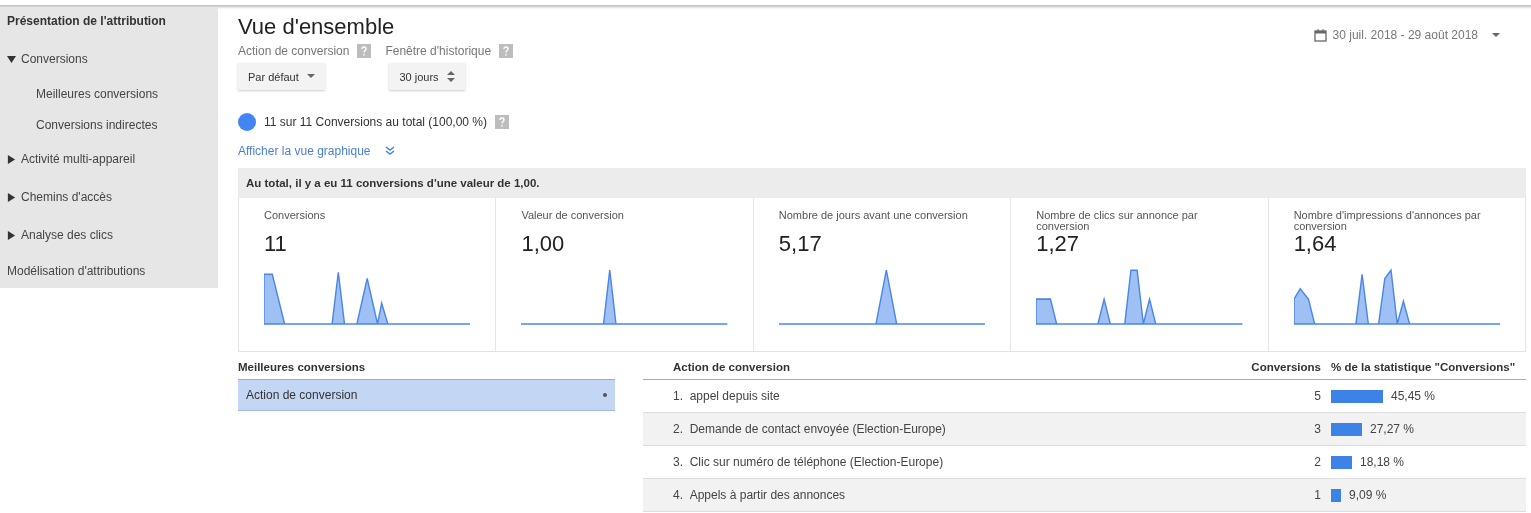  What do you see at coordinates (294, 51) in the screenshot?
I see `filter-label: Action de conversion` at bounding box center [294, 51].